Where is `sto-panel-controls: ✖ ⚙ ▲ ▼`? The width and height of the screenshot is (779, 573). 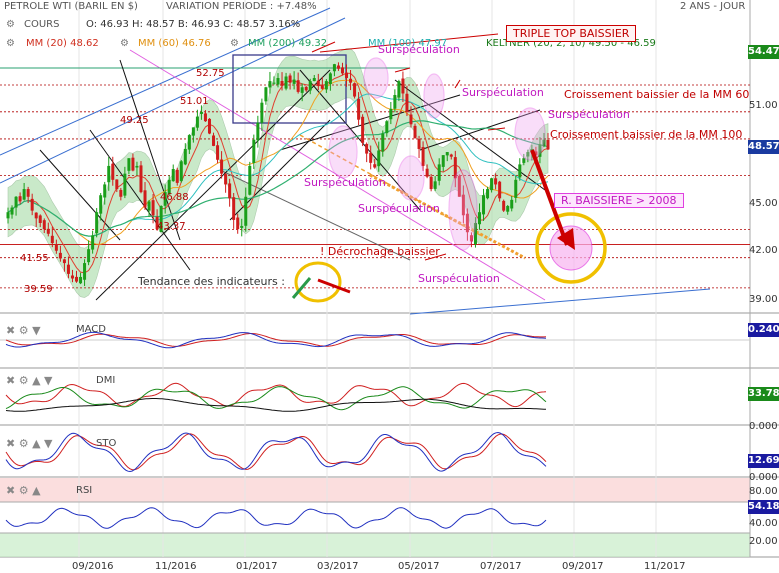 sto-panel-controls: ✖ ⚙ ▲ ▼ is located at coordinates (29, 443).